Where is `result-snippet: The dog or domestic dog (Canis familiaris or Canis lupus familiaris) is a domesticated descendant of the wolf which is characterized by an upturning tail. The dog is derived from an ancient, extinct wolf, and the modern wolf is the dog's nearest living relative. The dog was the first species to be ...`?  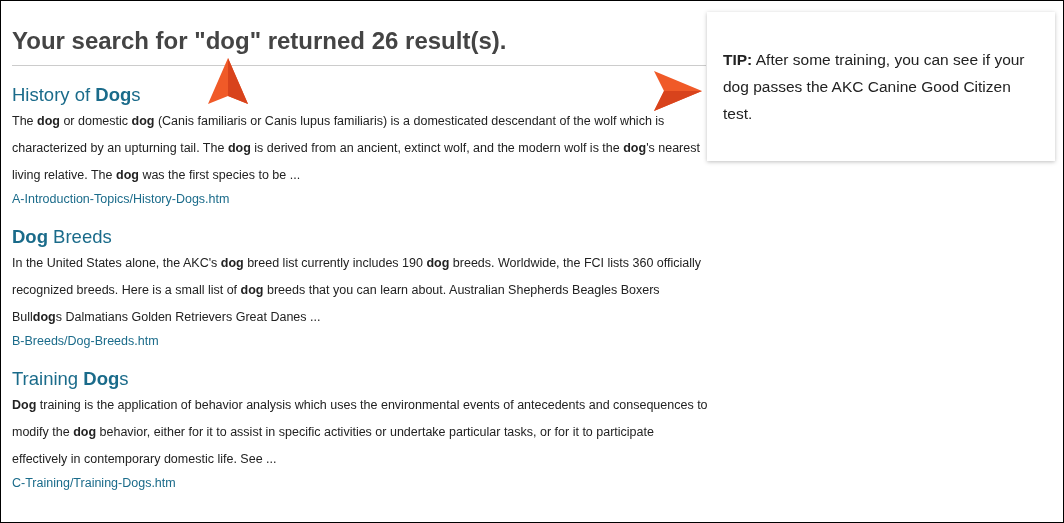 result-snippet: The dog or domestic dog (Canis familiaris or Canis lupus familiaris) is a domesticated descendant of the wolf which is characterized by an upturning tail. The dog is derived from an ancient, extinct wolf, and the modern wolf is the dog's nearest living relative. The dog was the first species to be ... is located at coordinates (356, 148).